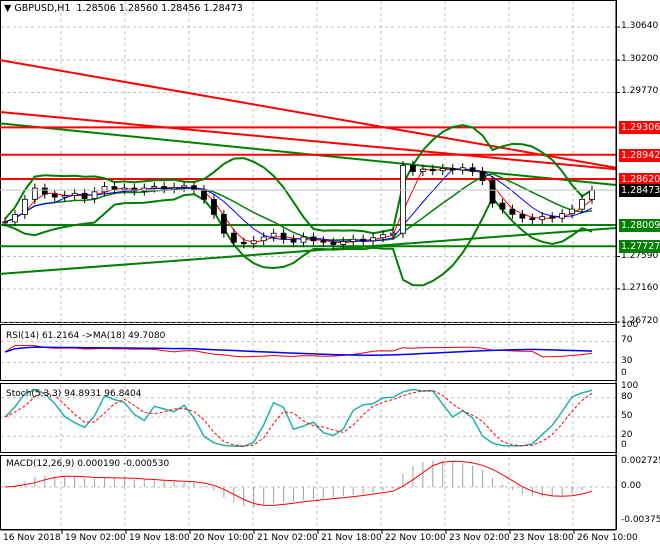 The height and width of the screenshot is (550, 660). I want to click on rsi-axis-label: 30, so click(627, 361).